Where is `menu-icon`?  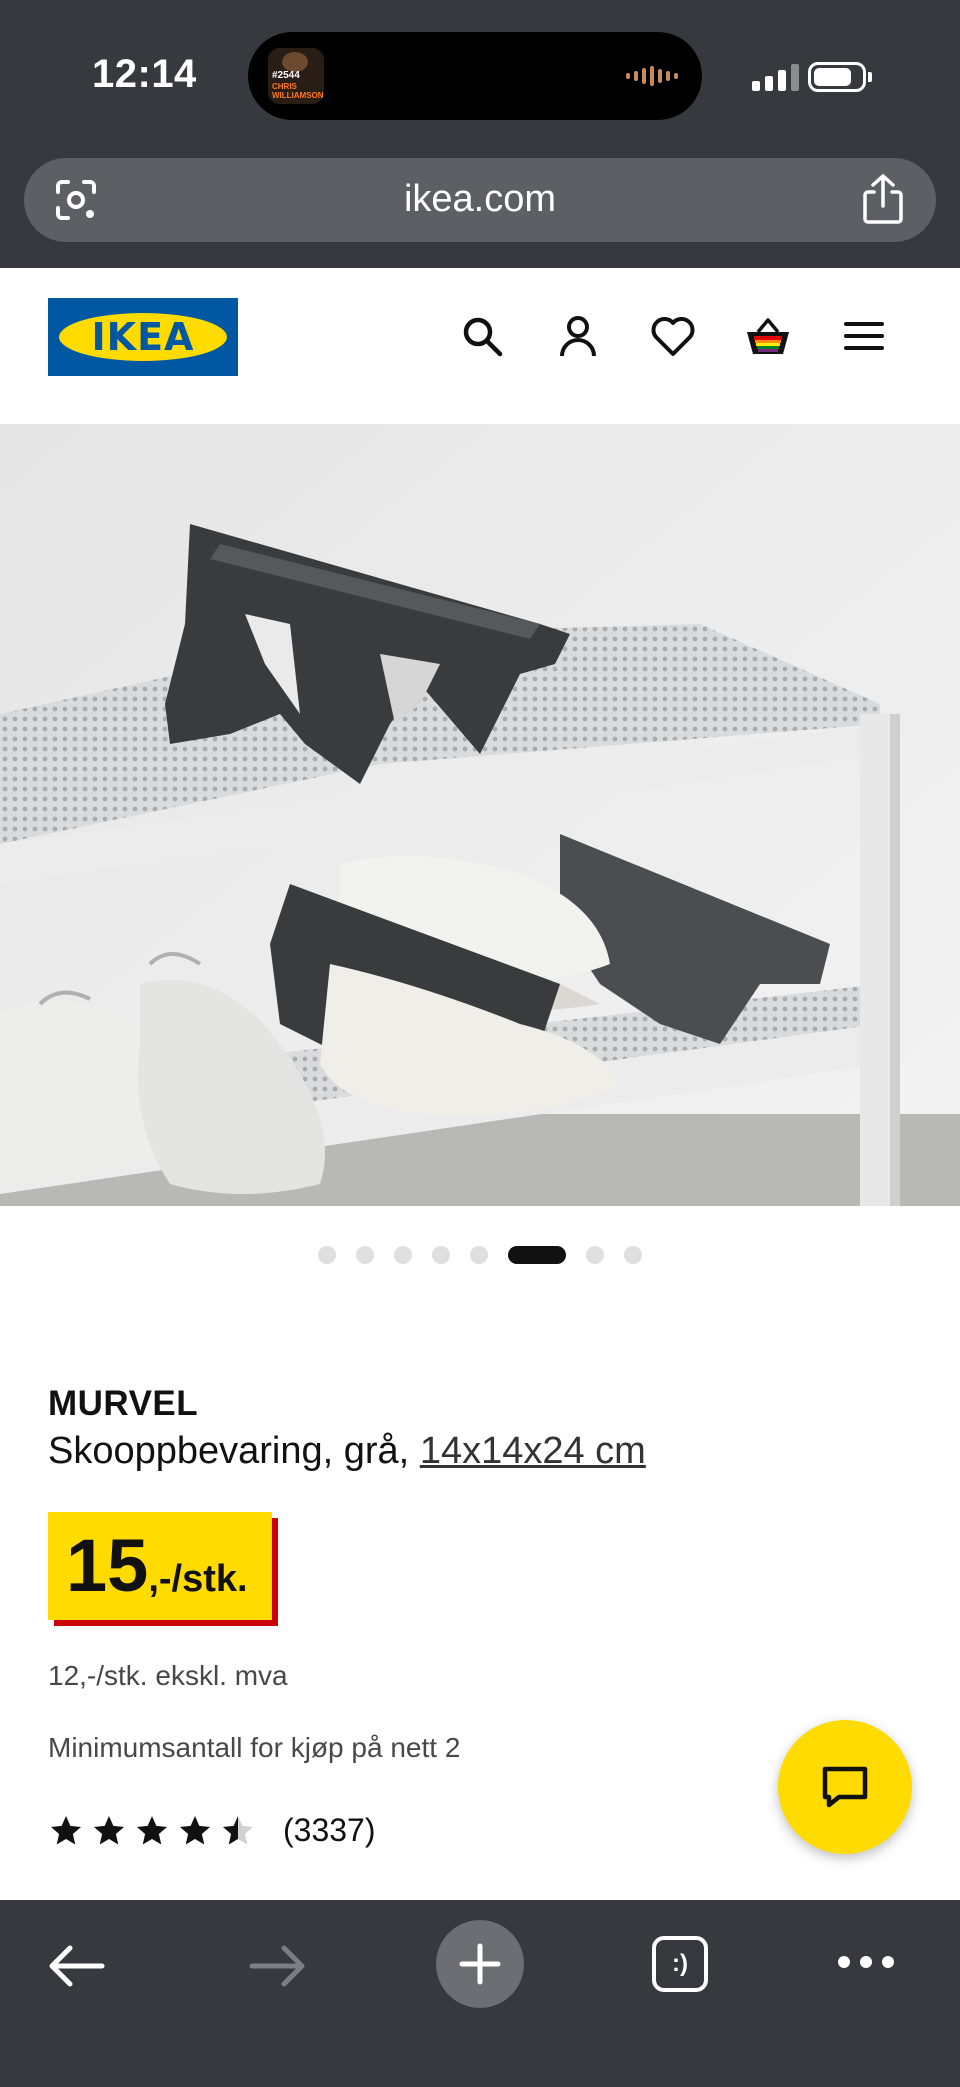
menu-icon is located at coordinates (864, 336).